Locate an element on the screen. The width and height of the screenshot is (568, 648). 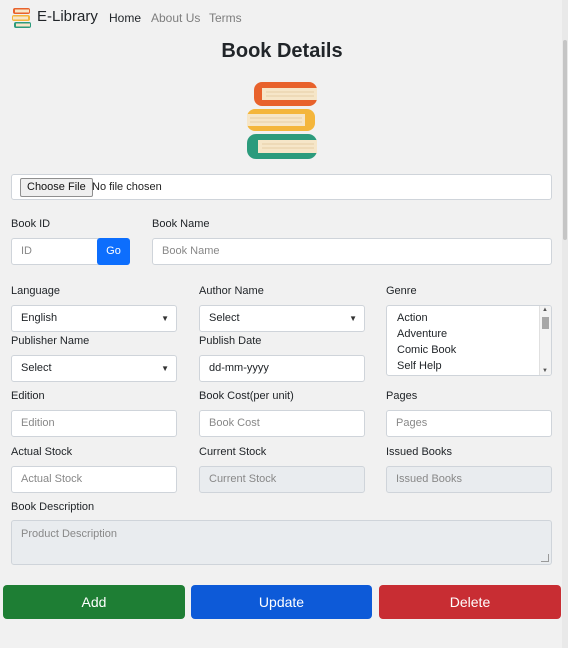
nav-link-terms: Terms is located at coordinates (225, 18).